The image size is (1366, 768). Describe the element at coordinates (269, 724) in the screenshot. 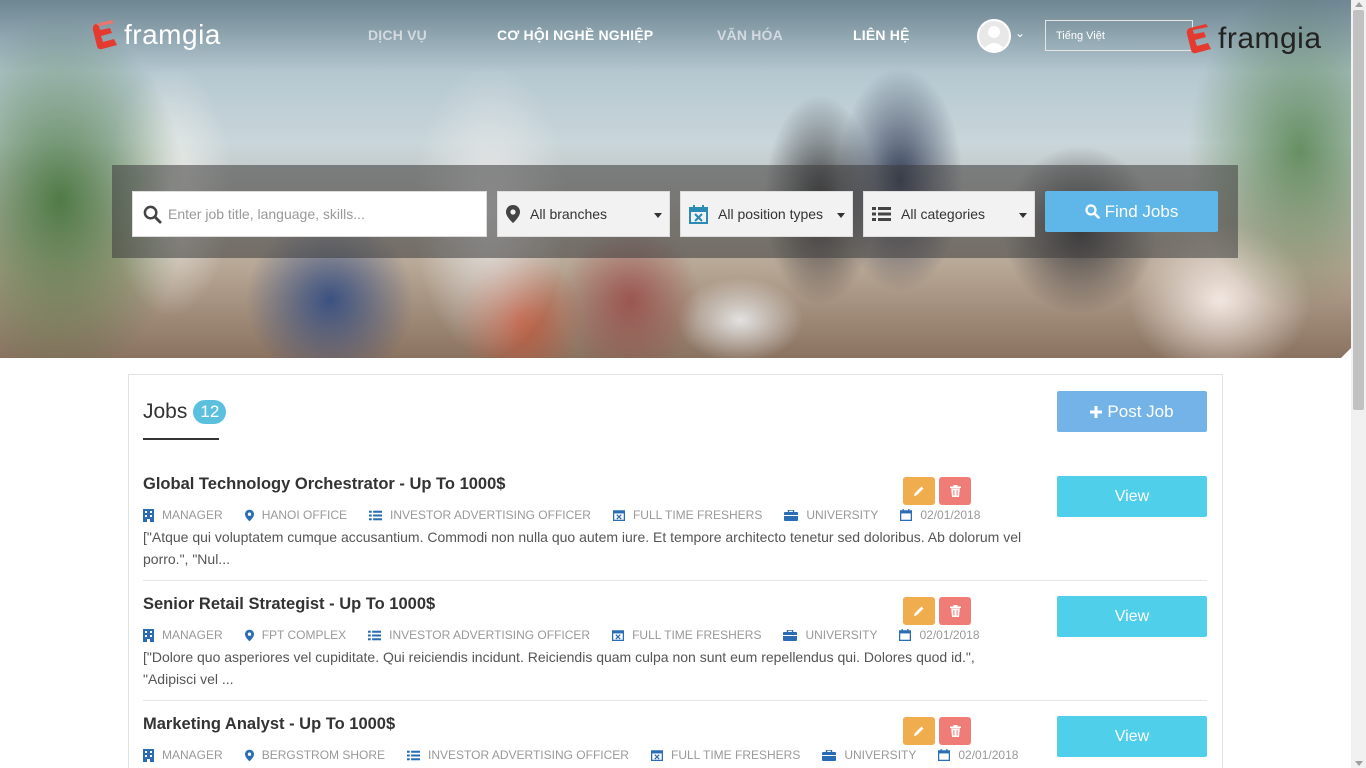

I see `job-title: Marketing Analyst - Up To 1000$` at that location.